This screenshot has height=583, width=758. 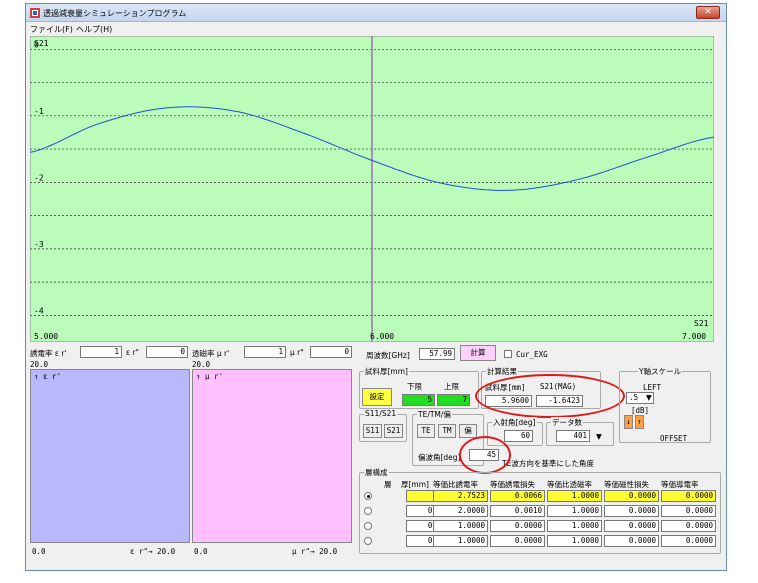 What do you see at coordinates (451, 386) in the screenshot?
I see `upper-label: 上限` at bounding box center [451, 386].